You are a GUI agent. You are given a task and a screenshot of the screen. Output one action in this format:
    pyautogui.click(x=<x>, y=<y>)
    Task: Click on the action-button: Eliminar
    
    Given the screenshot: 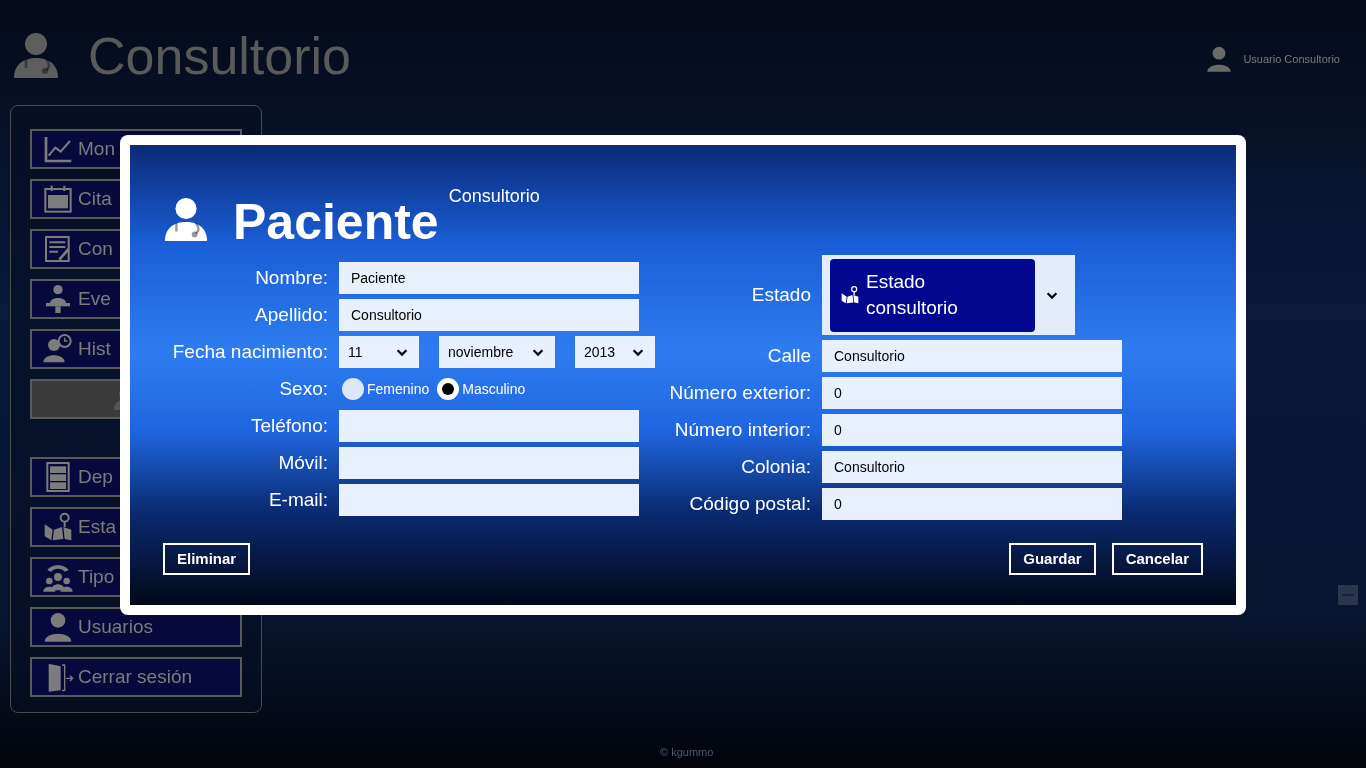 What is the action you would take?
    pyautogui.click(x=207, y=559)
    